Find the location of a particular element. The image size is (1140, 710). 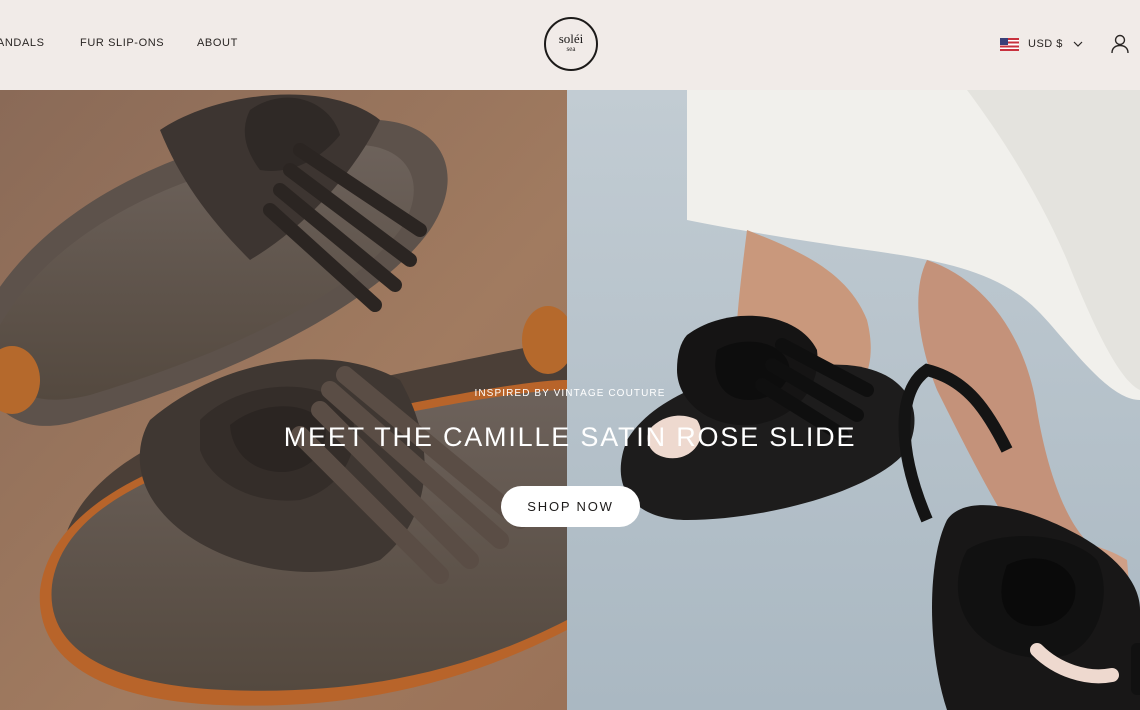

user-icon is located at coordinates (1120, 44).